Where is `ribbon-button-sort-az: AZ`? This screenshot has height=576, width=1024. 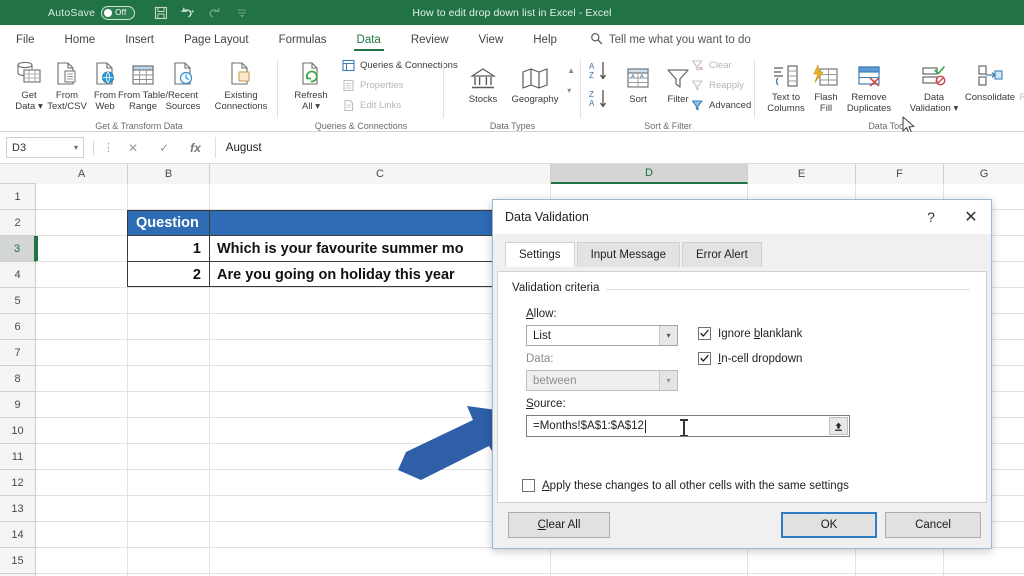
ribbon-button-sort-az: AZ is located at coordinates (599, 73).